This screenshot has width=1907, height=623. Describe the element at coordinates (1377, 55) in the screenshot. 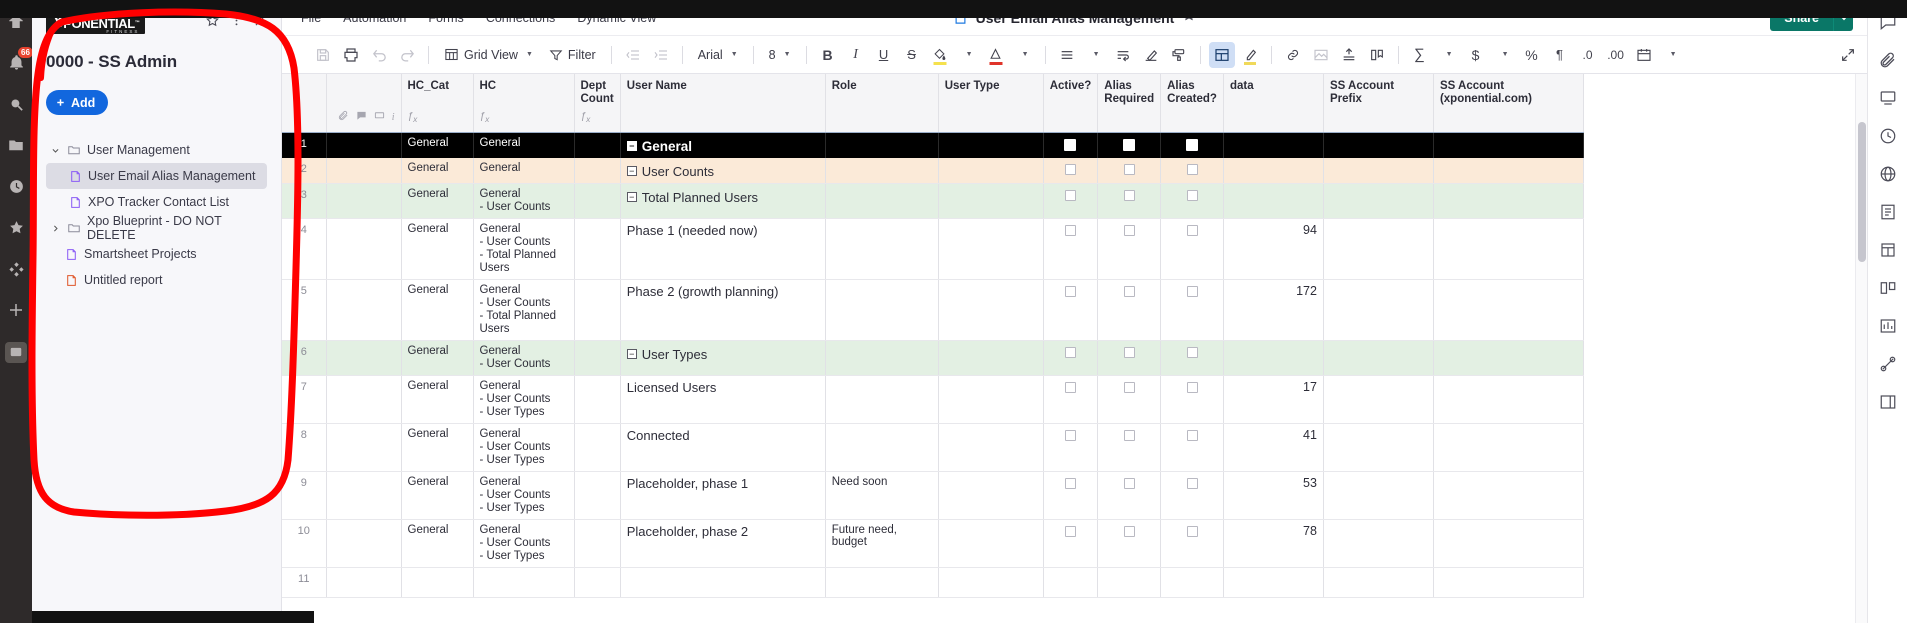

I see `add-comment-button` at that location.